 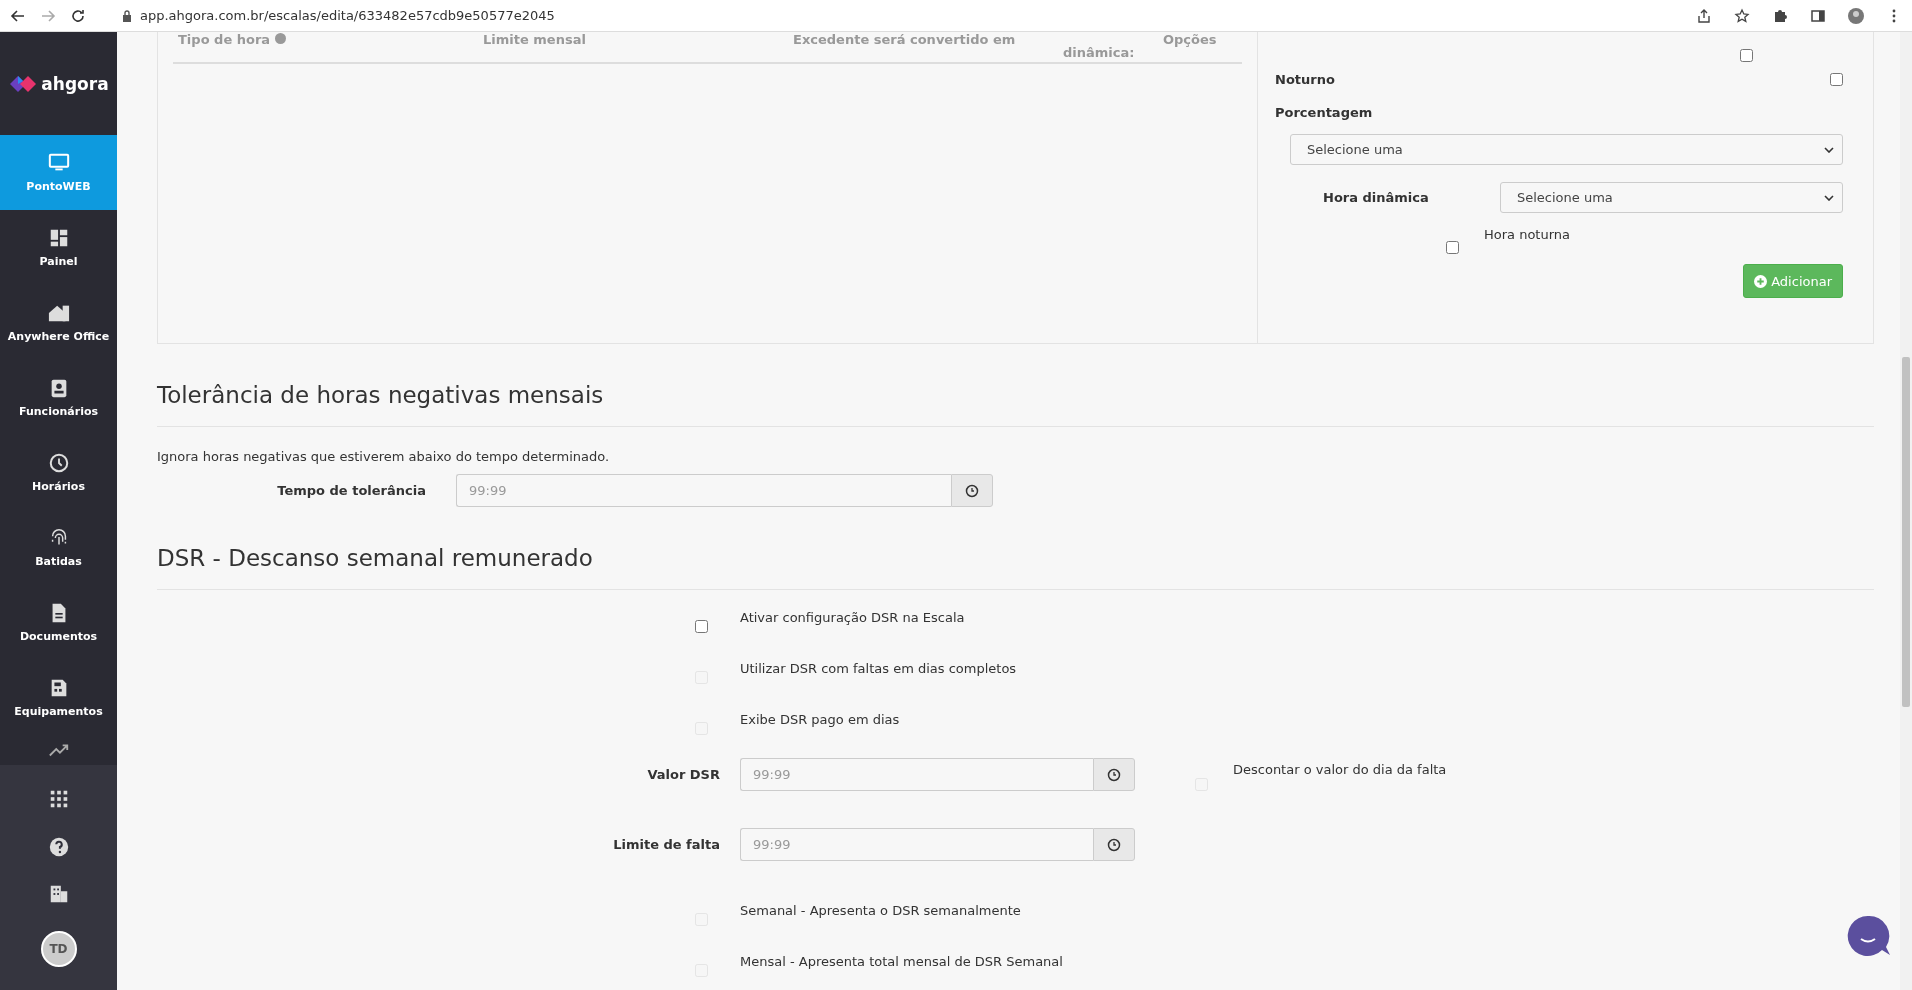 What do you see at coordinates (58, 397) in the screenshot?
I see `sidebar-item: Funcionários` at bounding box center [58, 397].